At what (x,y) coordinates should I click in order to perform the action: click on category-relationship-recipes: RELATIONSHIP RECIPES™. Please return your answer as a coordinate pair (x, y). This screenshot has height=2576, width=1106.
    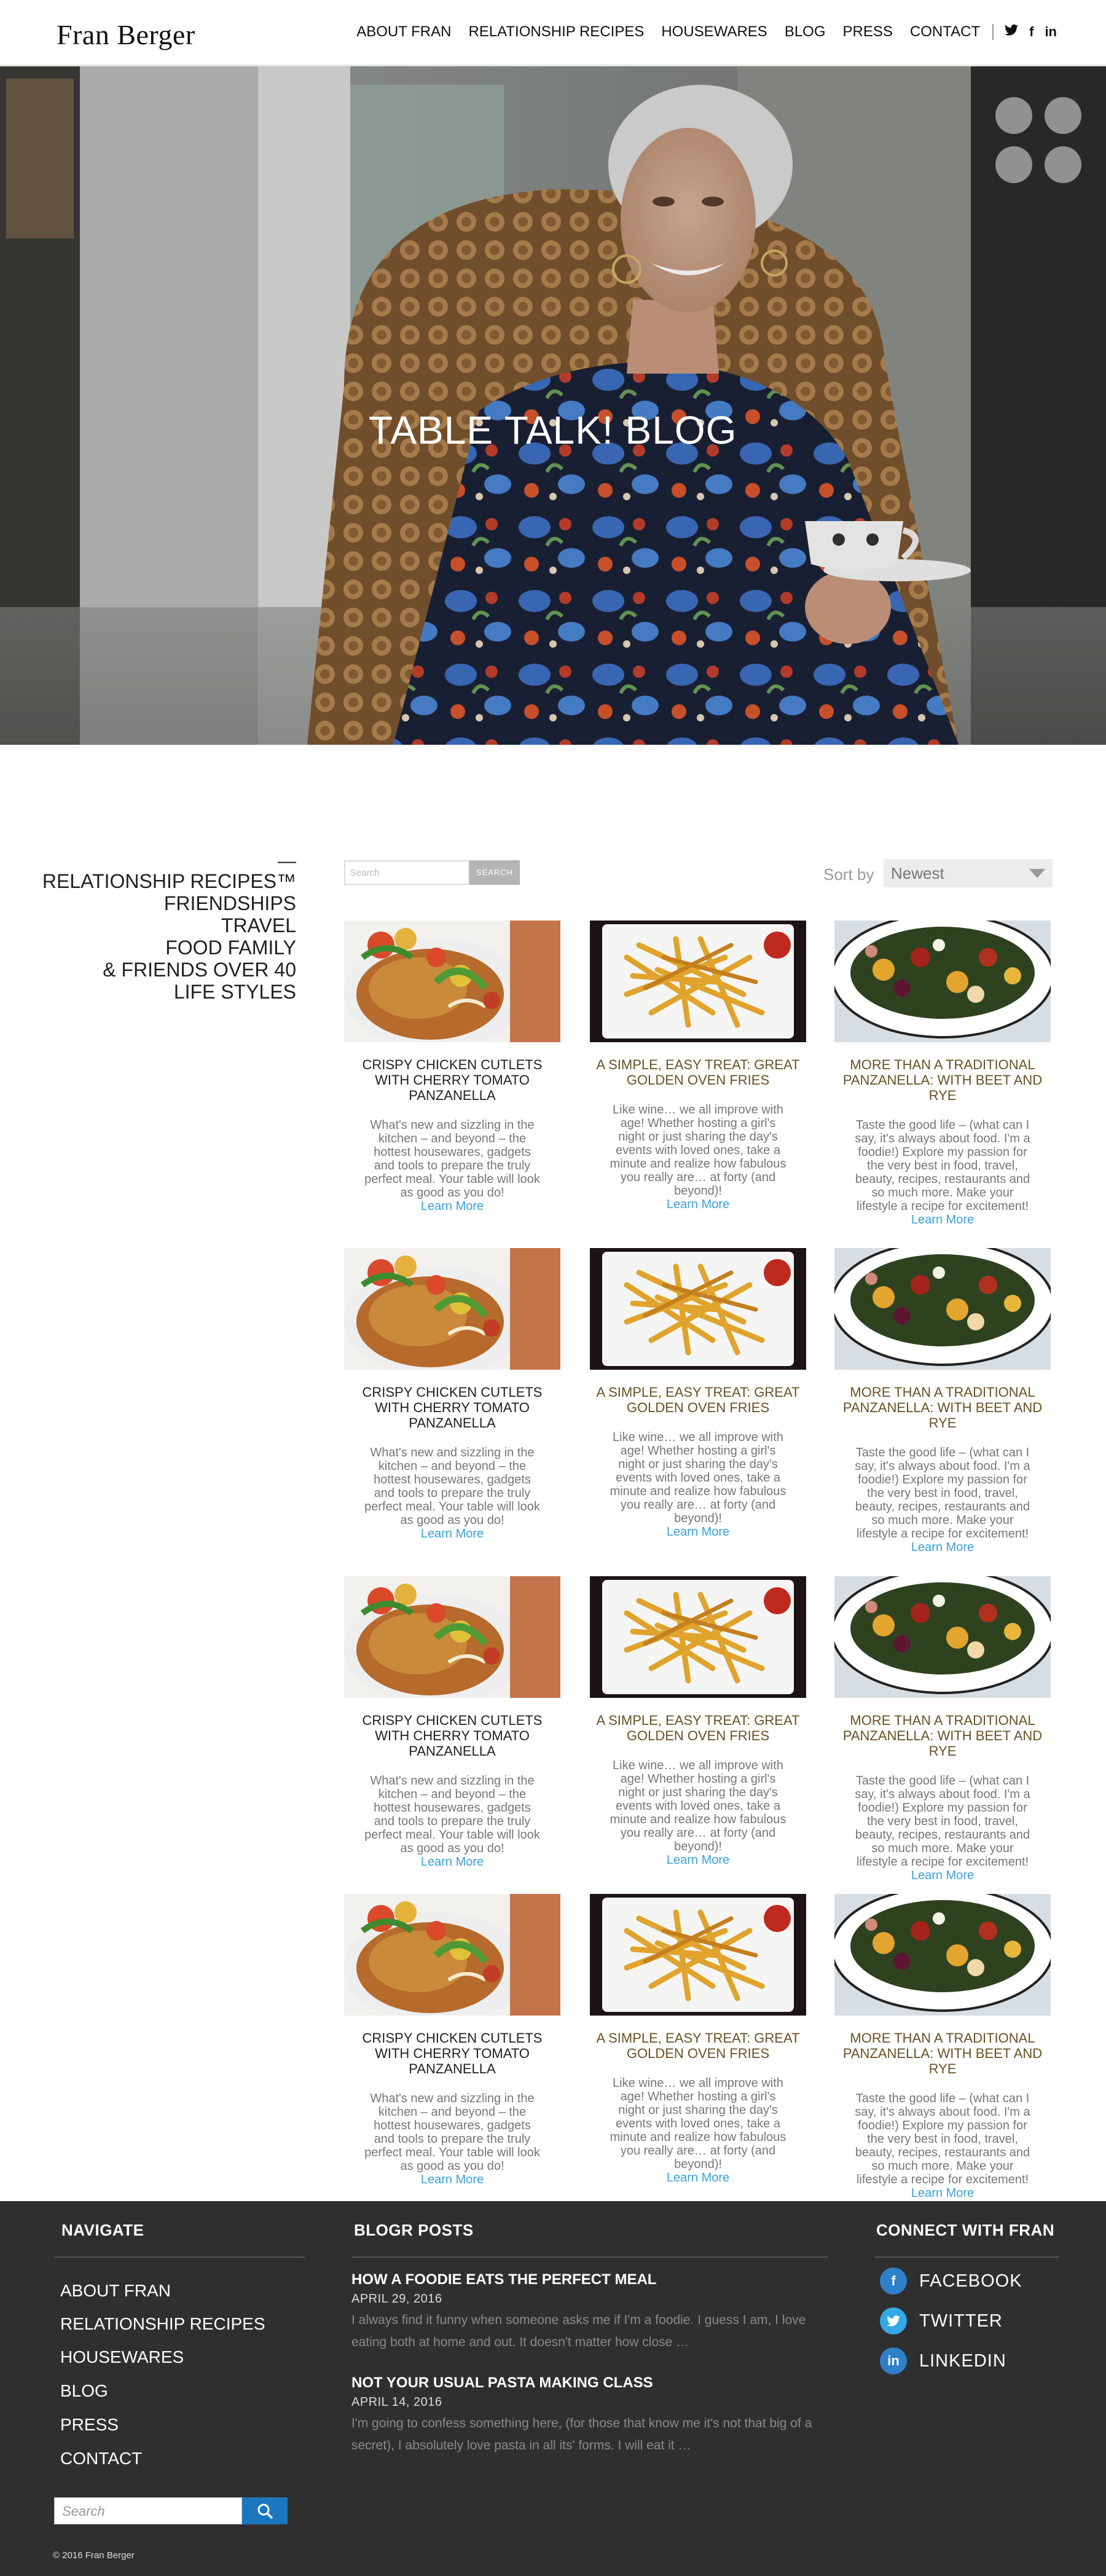
    Looking at the image, I should click on (169, 881).